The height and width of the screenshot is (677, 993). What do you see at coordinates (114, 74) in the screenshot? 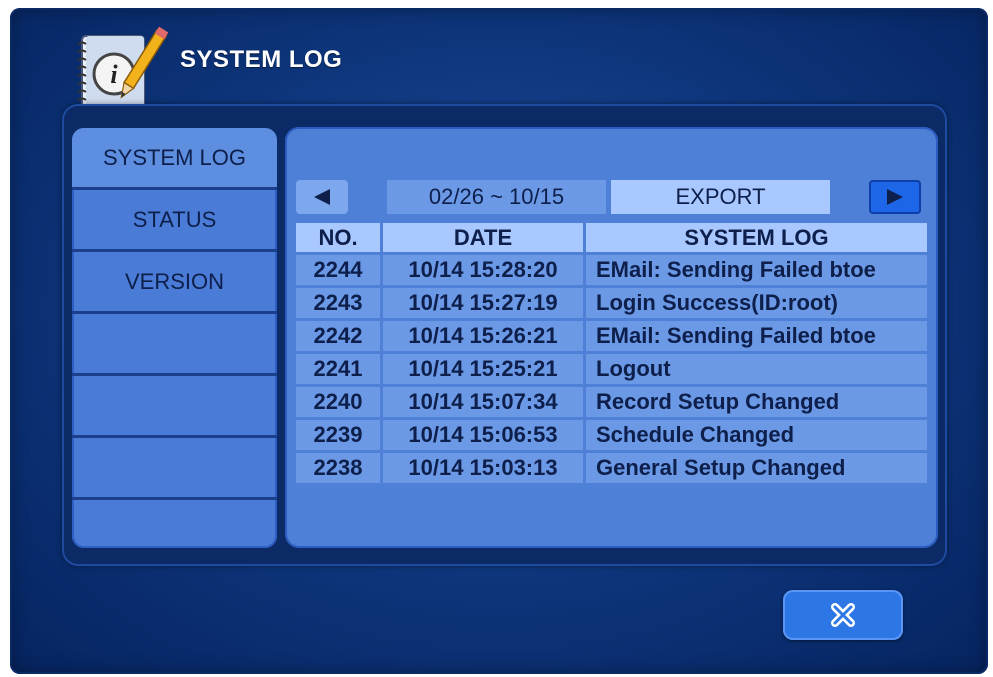
I see `svg-text: i` at bounding box center [114, 74].